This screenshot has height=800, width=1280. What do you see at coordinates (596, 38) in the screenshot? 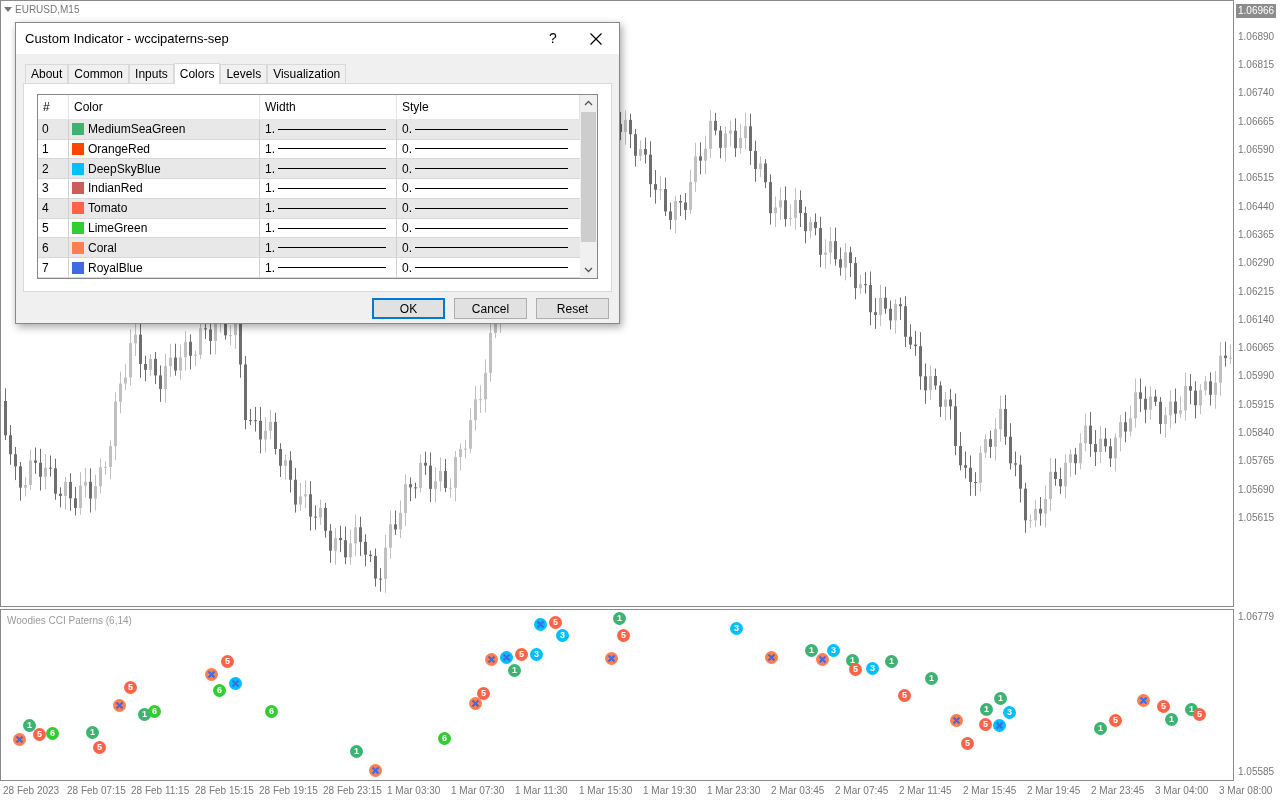
I see `close-icon` at bounding box center [596, 38].